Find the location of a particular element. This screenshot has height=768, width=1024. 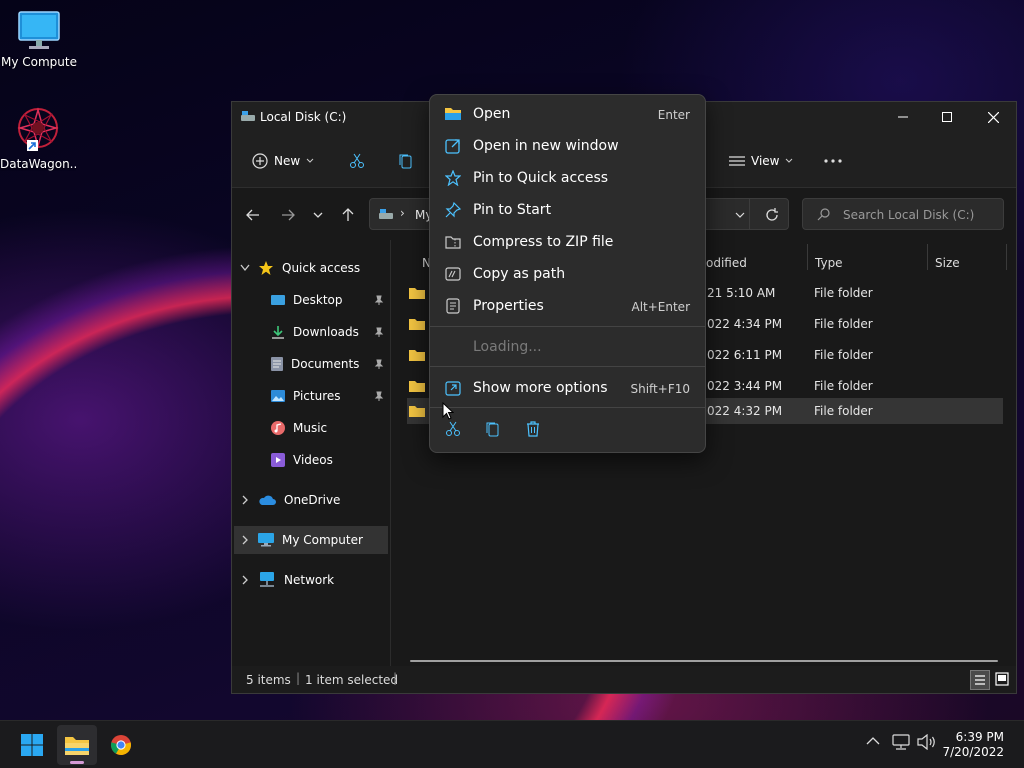

copy-button is located at coordinates (406, 161).